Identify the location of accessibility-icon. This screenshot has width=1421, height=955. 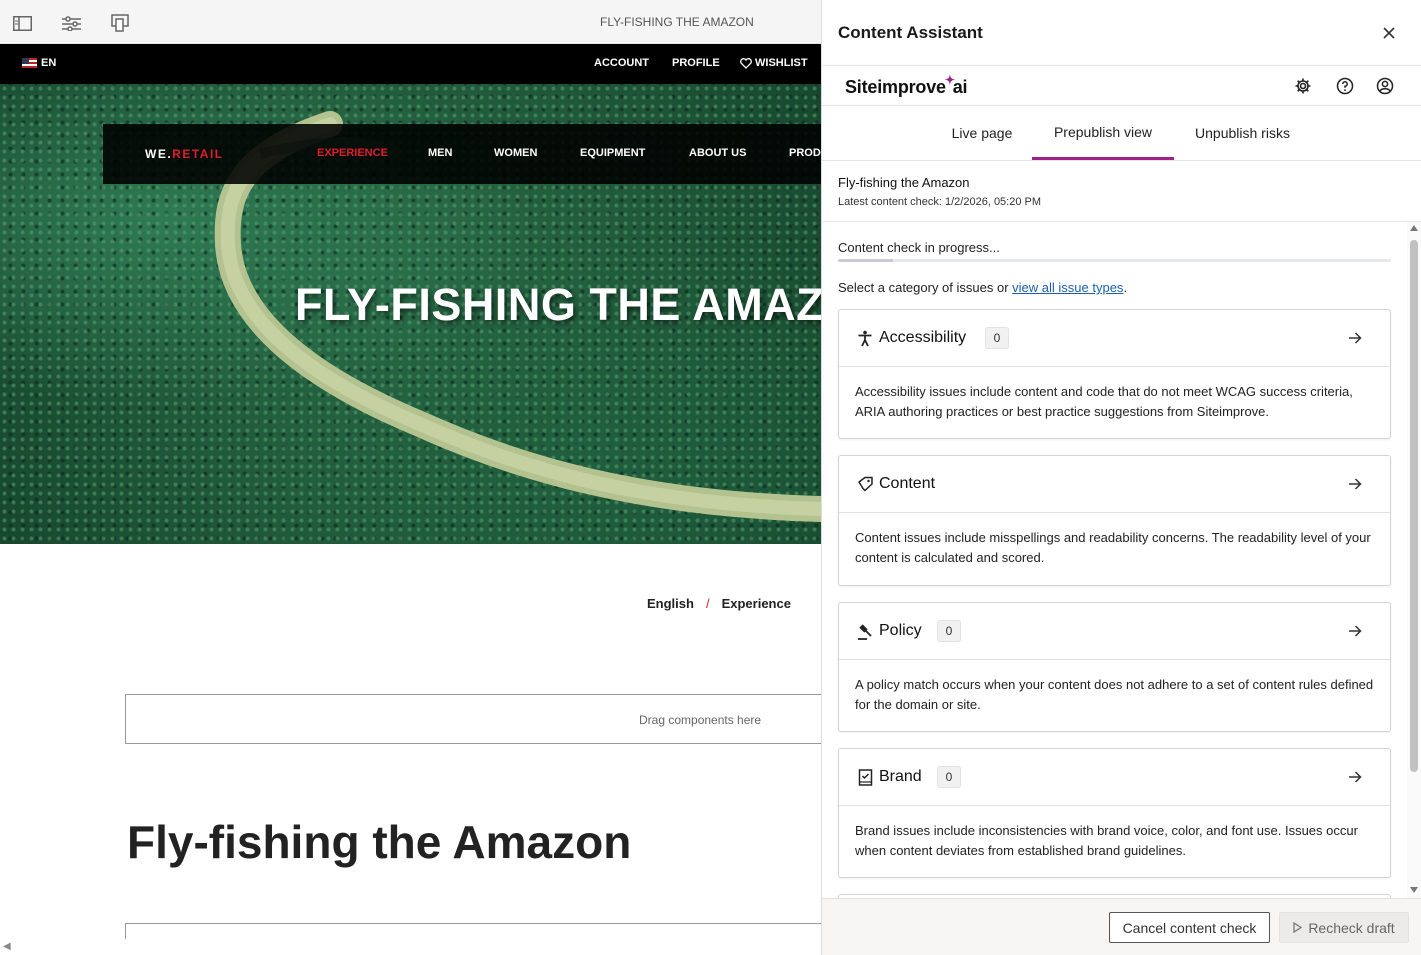
(865, 338).